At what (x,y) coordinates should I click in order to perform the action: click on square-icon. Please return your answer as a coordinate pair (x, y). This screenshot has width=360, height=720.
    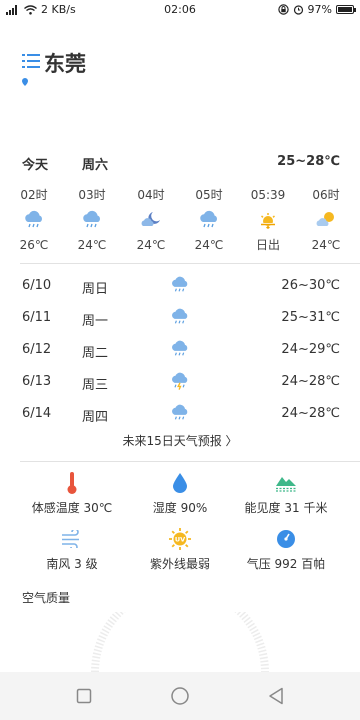
    Looking at the image, I should click on (84, 696).